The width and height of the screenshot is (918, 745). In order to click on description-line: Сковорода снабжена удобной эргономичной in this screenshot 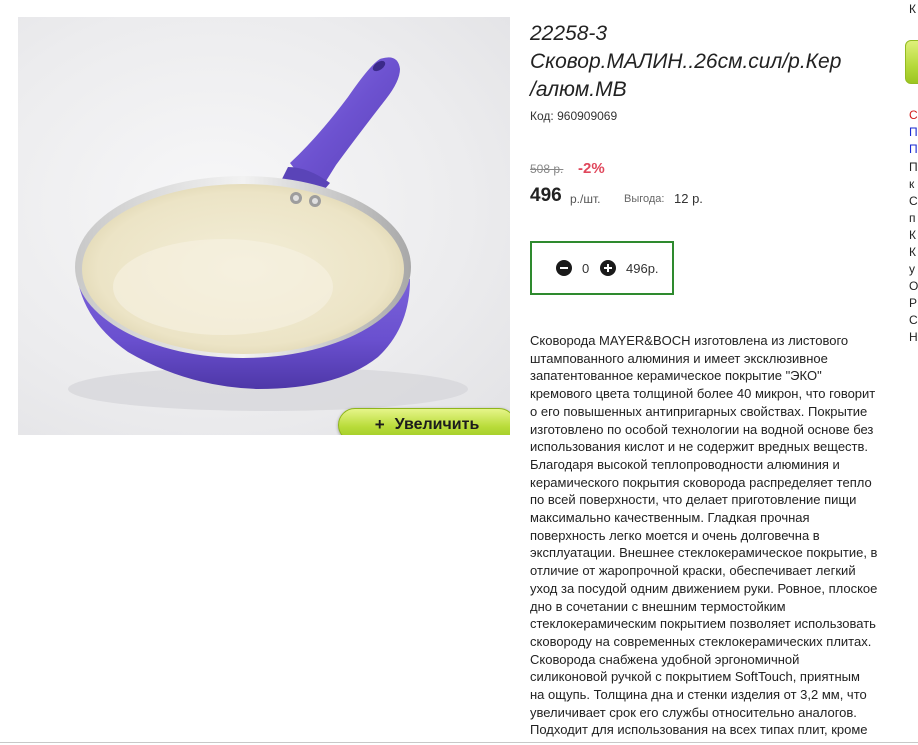, I will do `click(665, 659)`.